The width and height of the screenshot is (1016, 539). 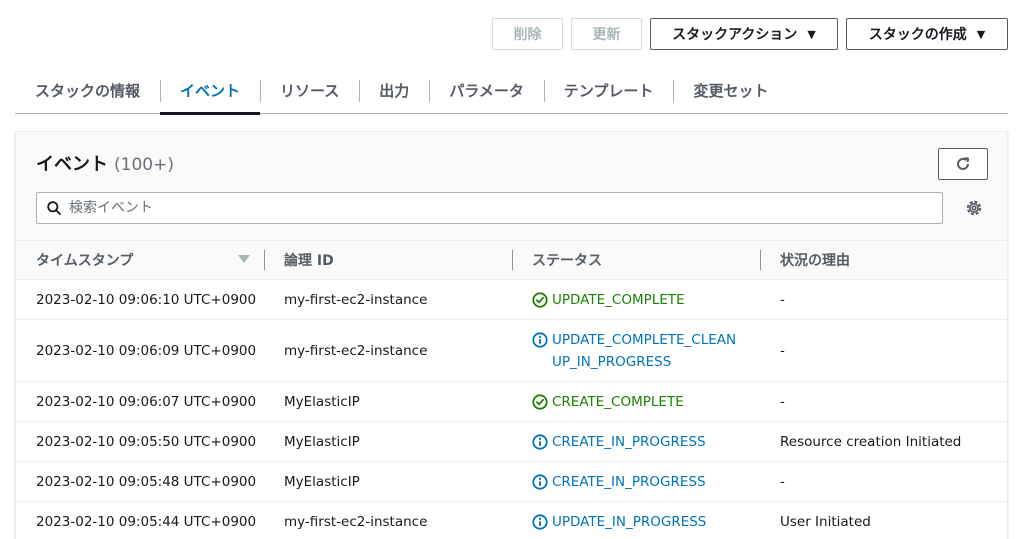 I want to click on column-label: ステータス, so click(x=567, y=261).